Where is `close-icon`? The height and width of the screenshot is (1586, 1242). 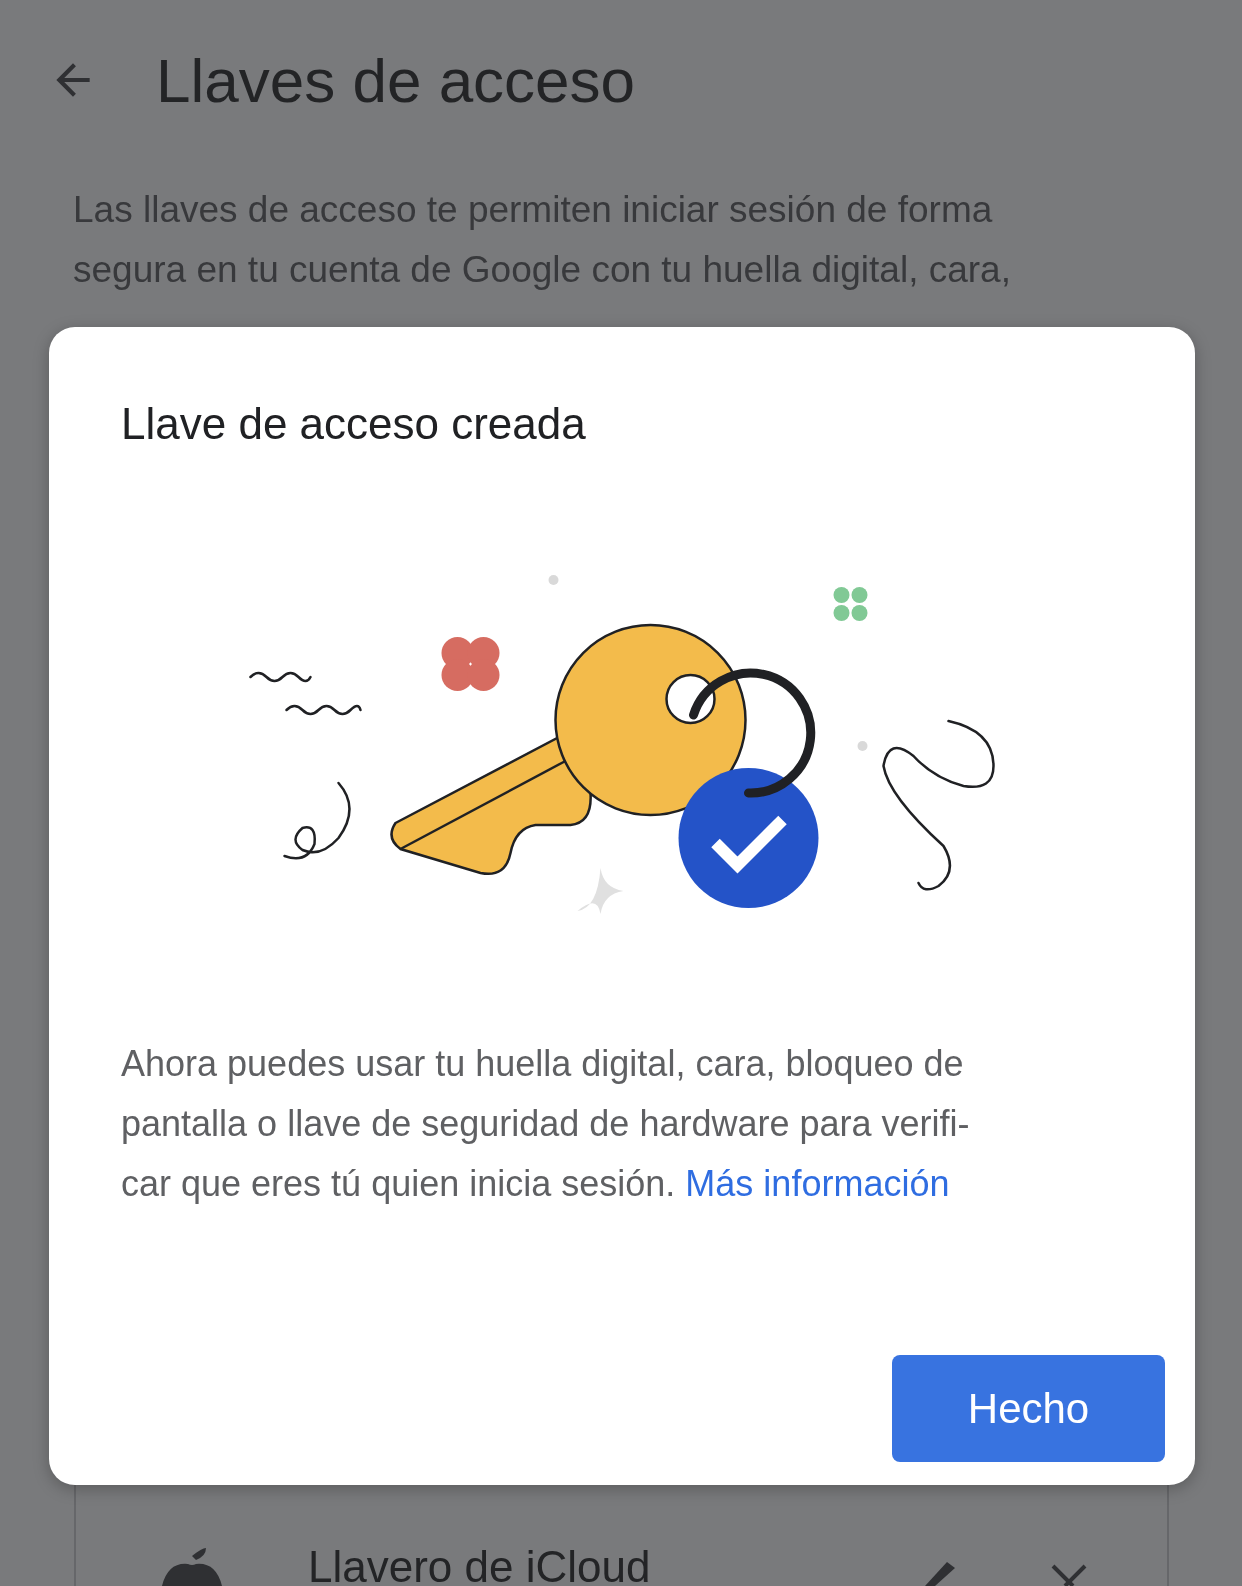 close-icon is located at coordinates (1069, 1575).